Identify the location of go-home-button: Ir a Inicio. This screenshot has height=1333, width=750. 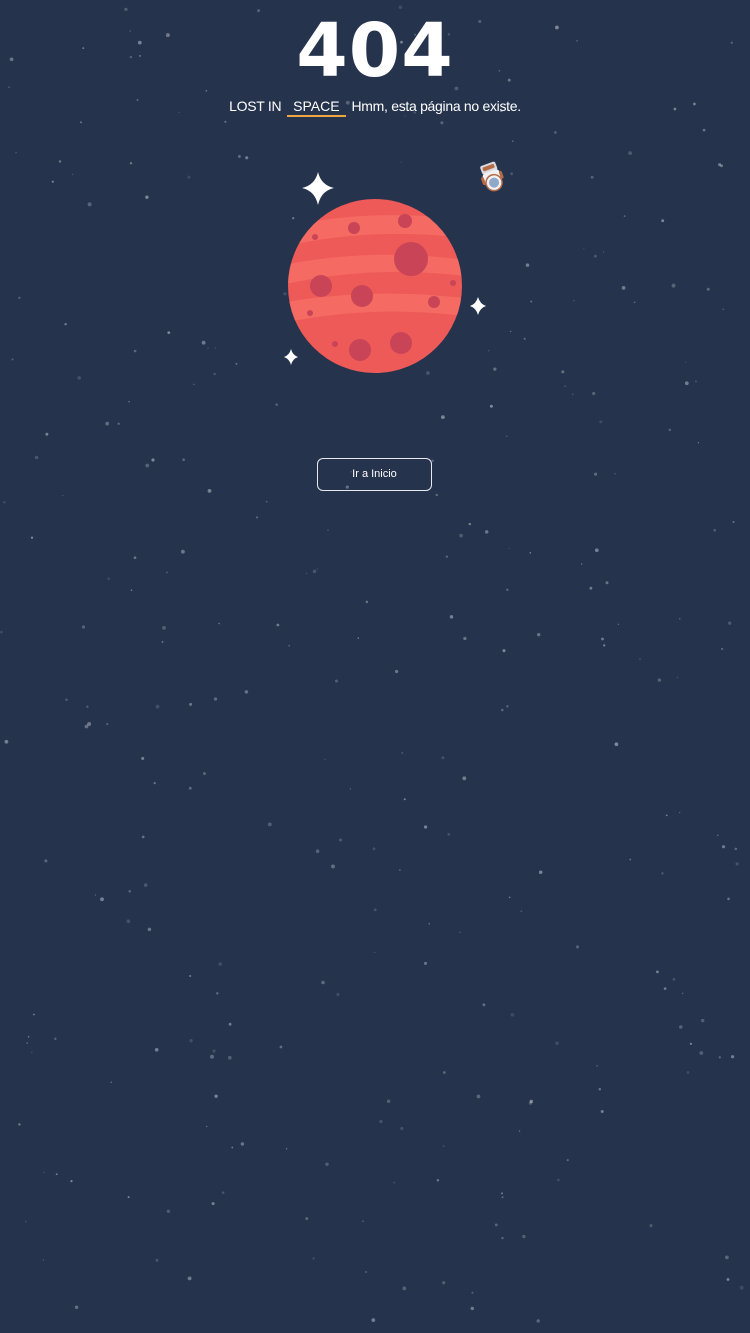
(374, 474).